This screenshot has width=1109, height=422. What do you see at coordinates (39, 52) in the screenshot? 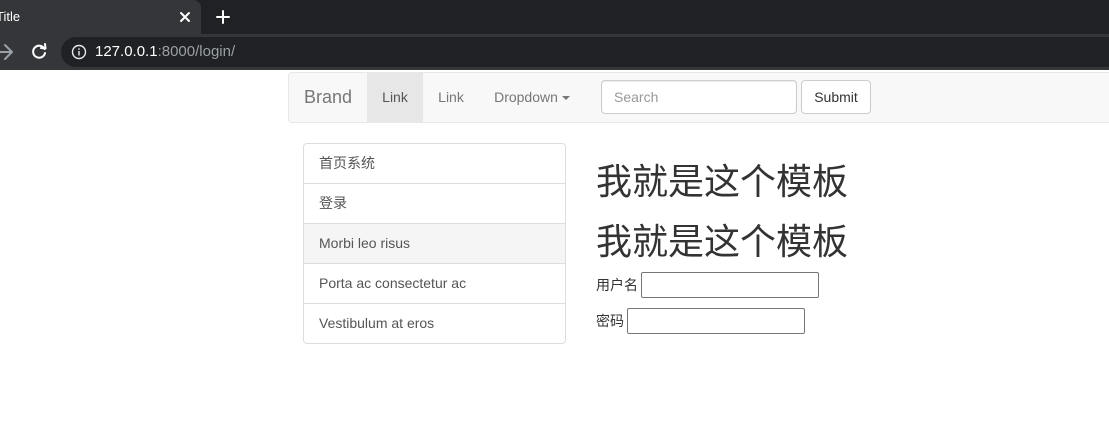
I see `reload-icon` at bounding box center [39, 52].